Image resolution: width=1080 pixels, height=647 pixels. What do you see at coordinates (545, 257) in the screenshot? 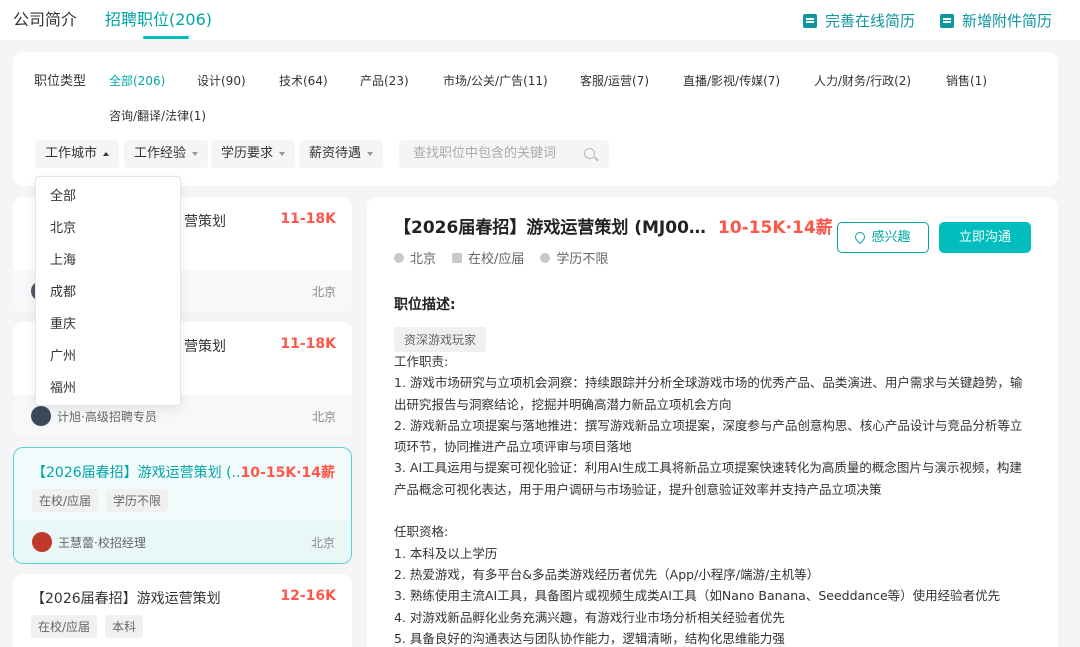
I see `graduation-cap-icon` at bounding box center [545, 257].